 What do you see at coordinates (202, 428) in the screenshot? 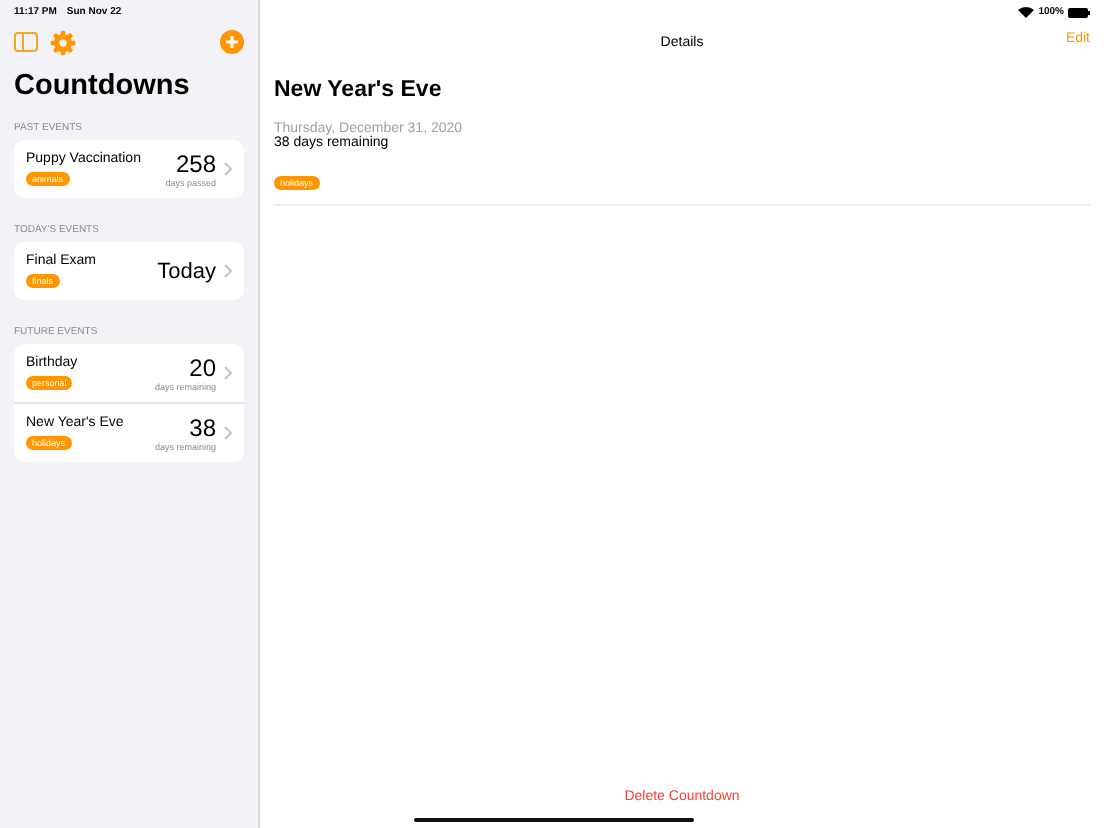
I see `day-count: 38` at bounding box center [202, 428].